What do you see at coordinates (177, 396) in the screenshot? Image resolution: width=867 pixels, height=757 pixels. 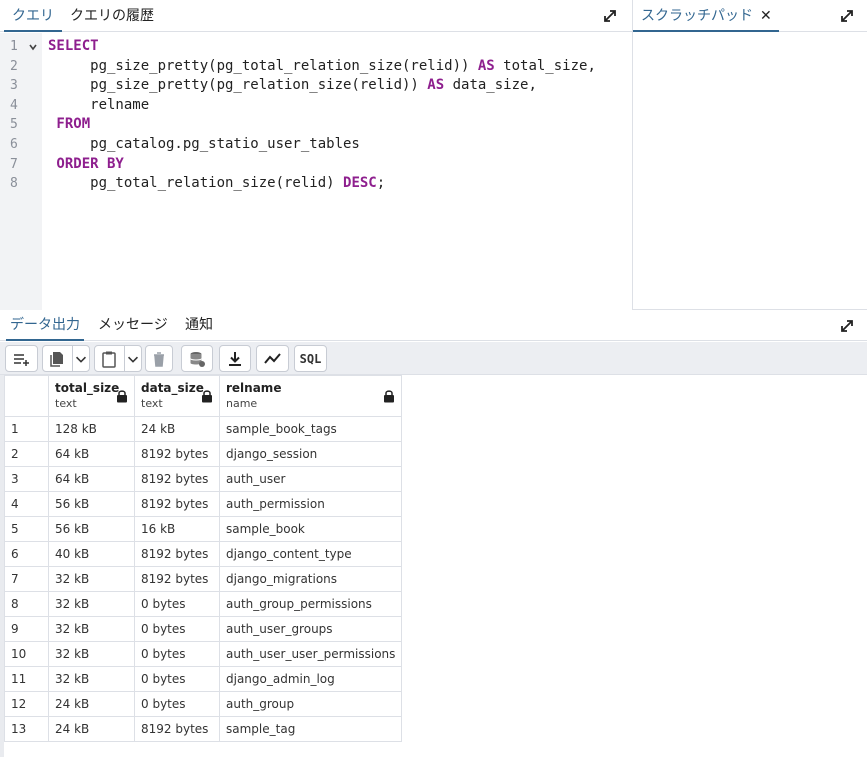 I see `column-header: data_size text` at bounding box center [177, 396].